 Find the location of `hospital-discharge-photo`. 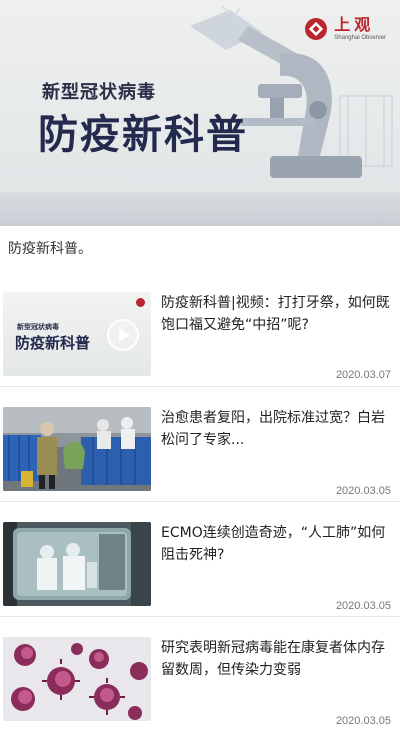

hospital-discharge-photo is located at coordinates (77, 449).